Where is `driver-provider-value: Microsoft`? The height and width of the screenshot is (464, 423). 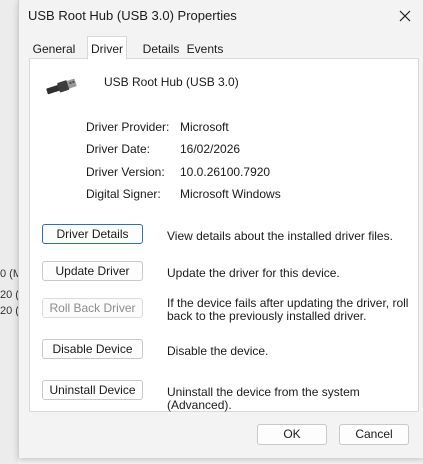 driver-provider-value: Microsoft is located at coordinates (204, 127).